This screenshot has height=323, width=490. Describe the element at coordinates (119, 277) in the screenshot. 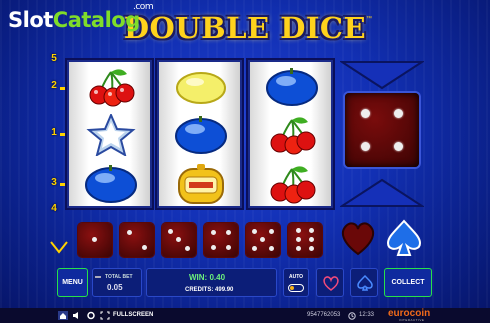

I see `total-bet-label: TOTAL BET` at that location.